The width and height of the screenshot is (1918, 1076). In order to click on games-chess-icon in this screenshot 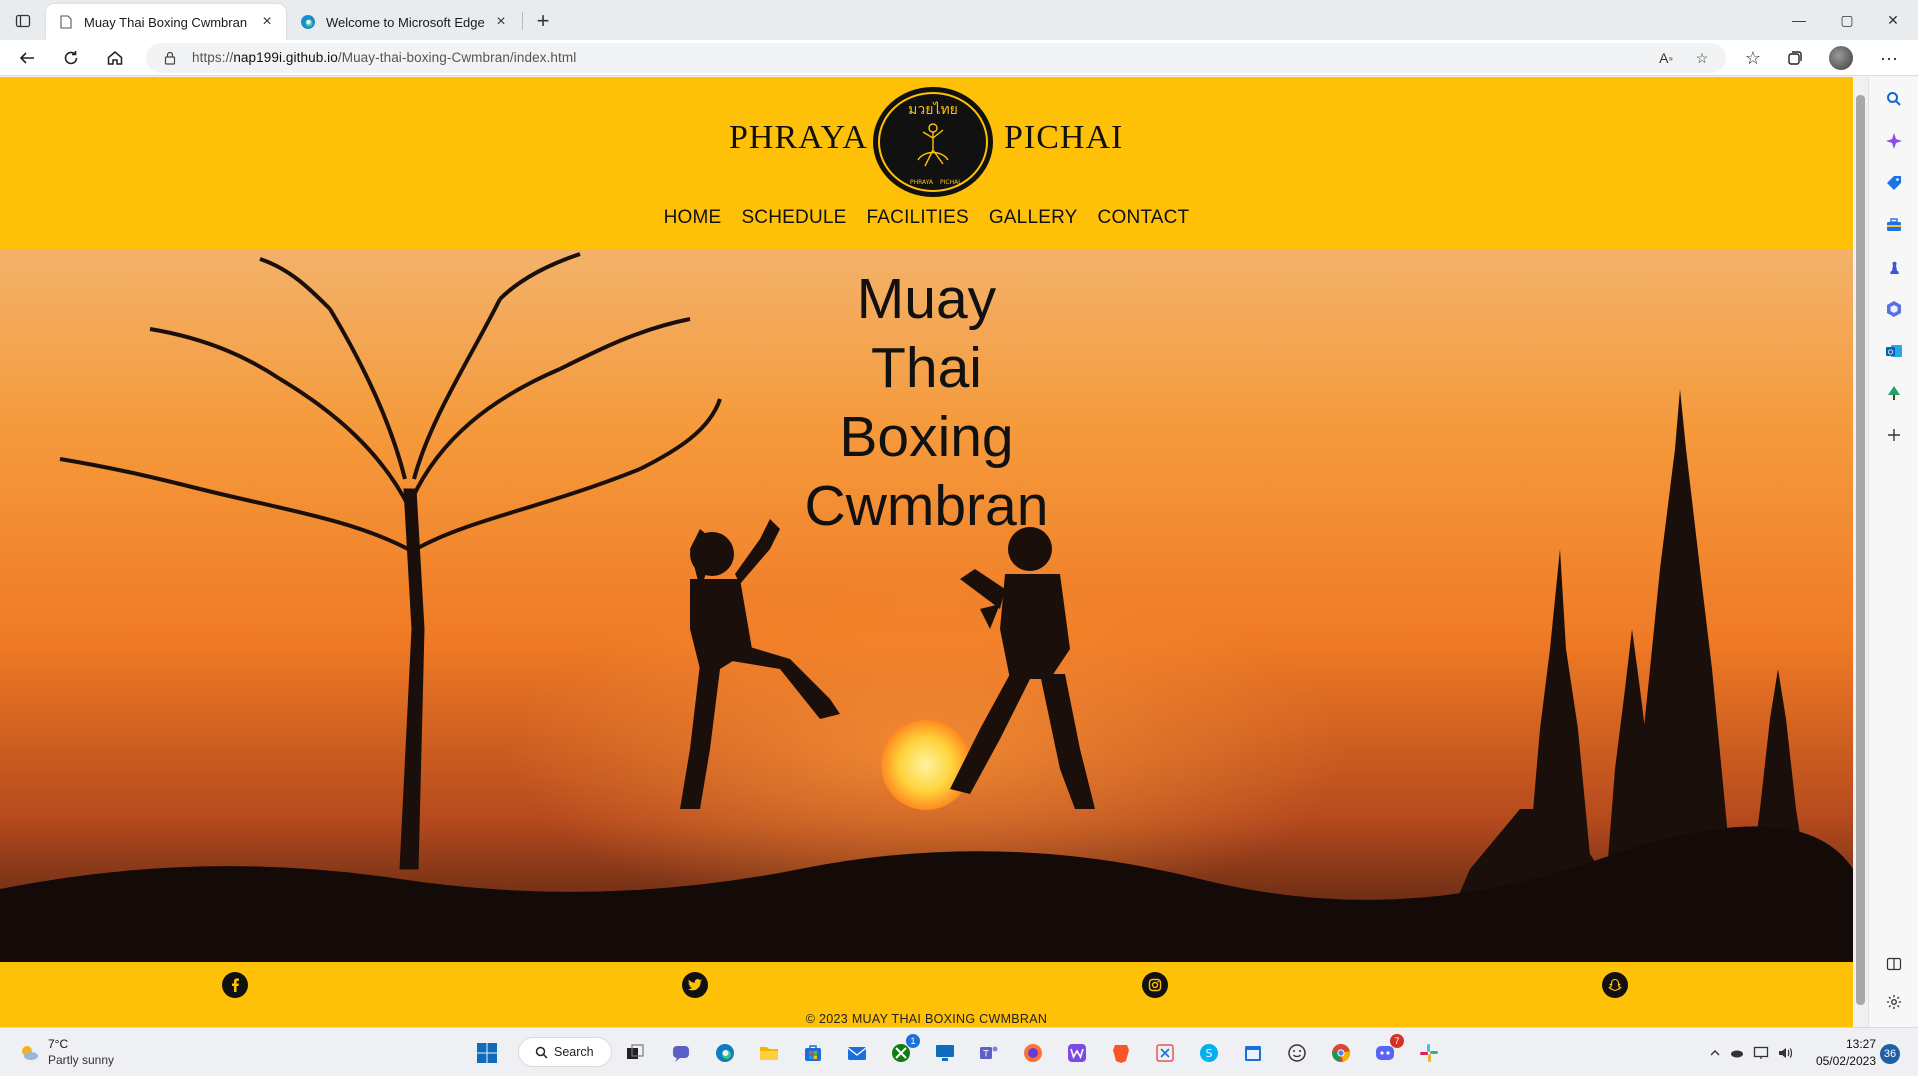, I will do `click(1894, 267)`.